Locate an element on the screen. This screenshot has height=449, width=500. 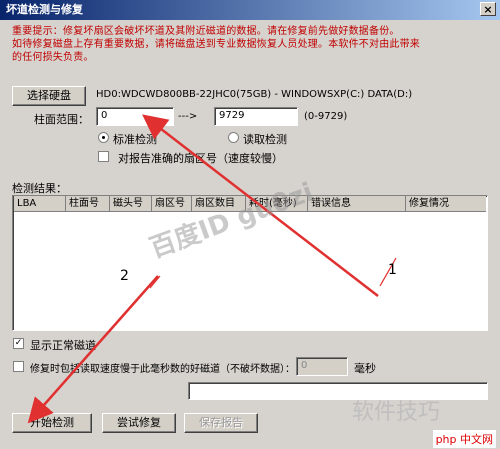
annotation-label-2: 2 is located at coordinates (124, 276).